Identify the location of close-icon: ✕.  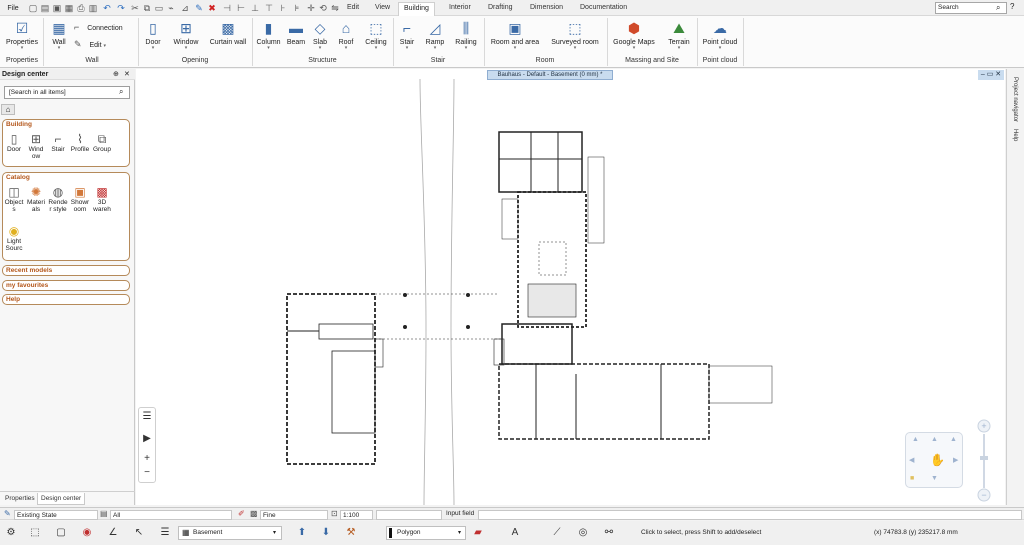
(127, 74).